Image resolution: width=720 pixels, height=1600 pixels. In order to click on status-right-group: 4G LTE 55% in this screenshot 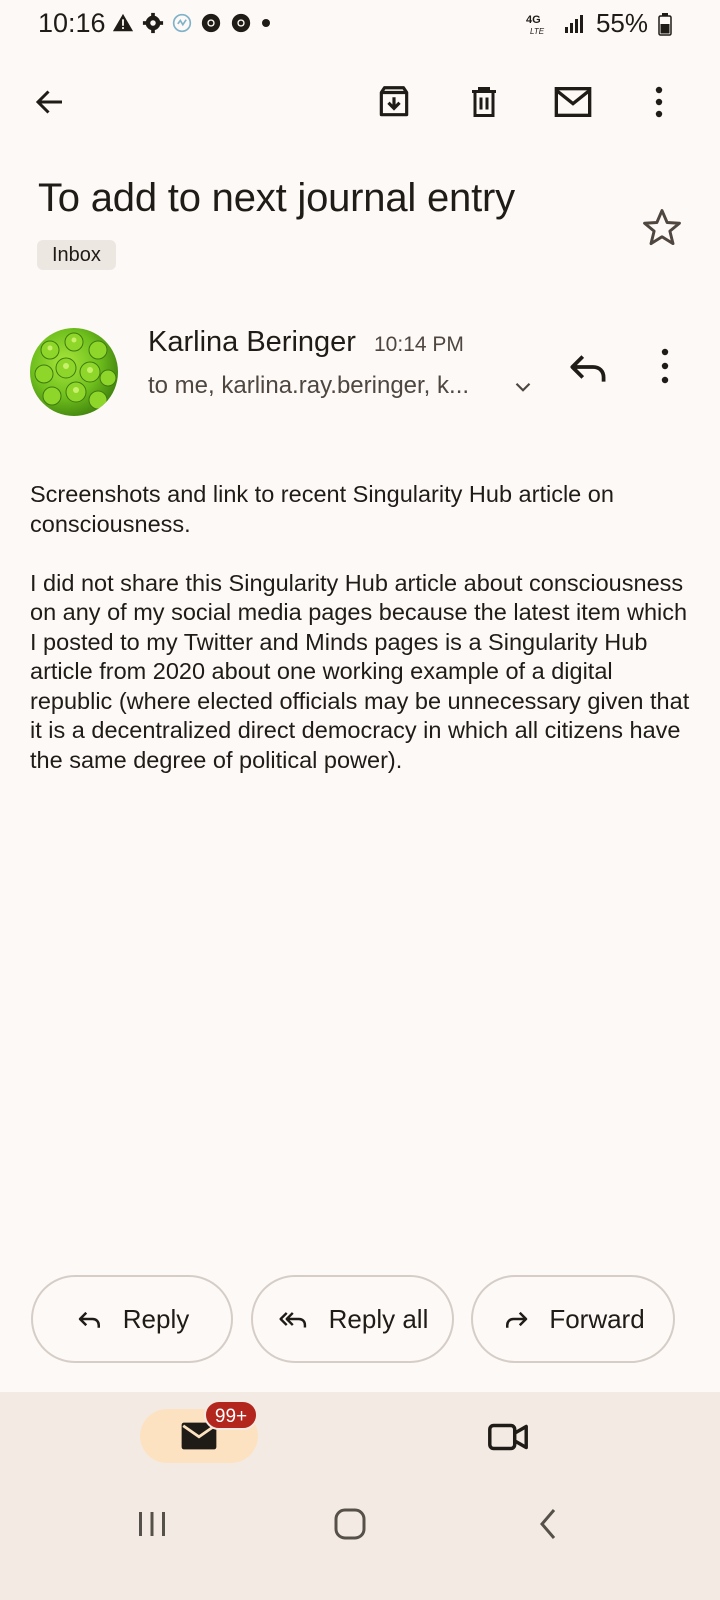, I will do `click(599, 23)`.